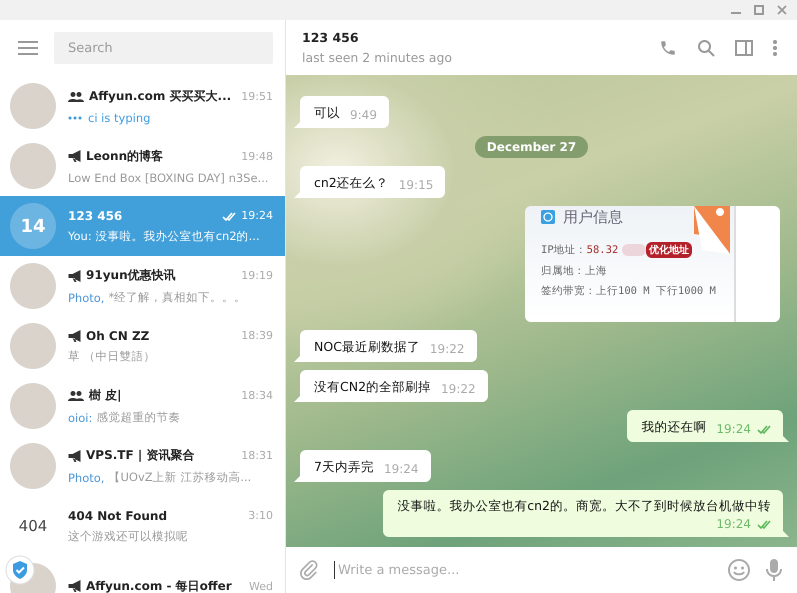 This screenshot has height=593, width=797. Describe the element at coordinates (568, 291) in the screenshot. I see `info-label: 签约带宽：` at that location.